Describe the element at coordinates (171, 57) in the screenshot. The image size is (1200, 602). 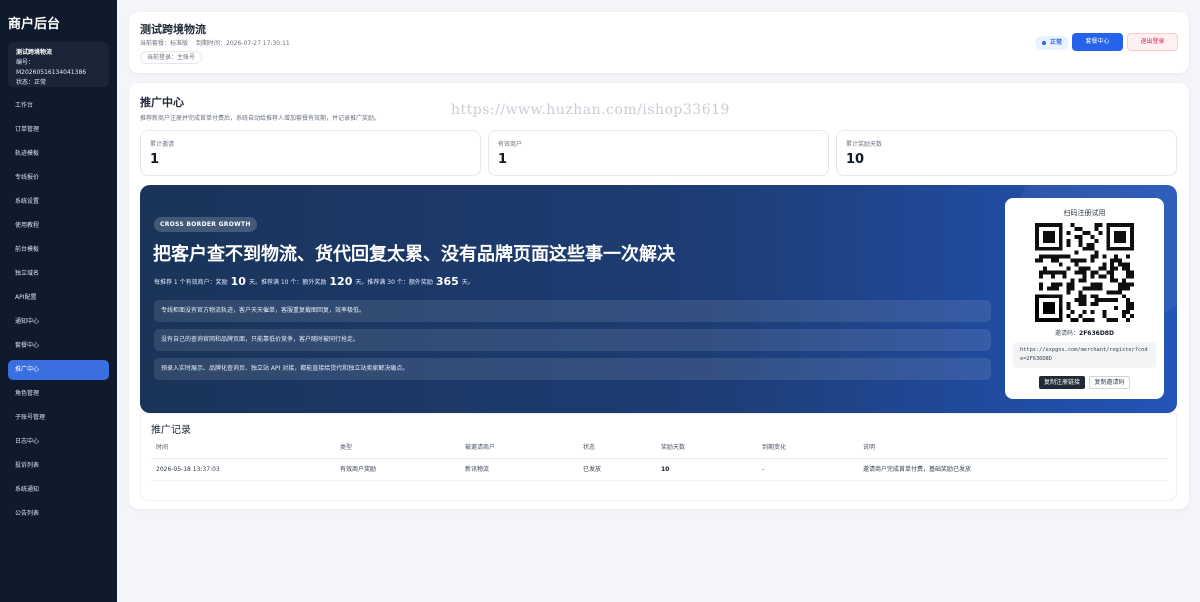
I see `login-chip: 当前登录：主账号` at that location.